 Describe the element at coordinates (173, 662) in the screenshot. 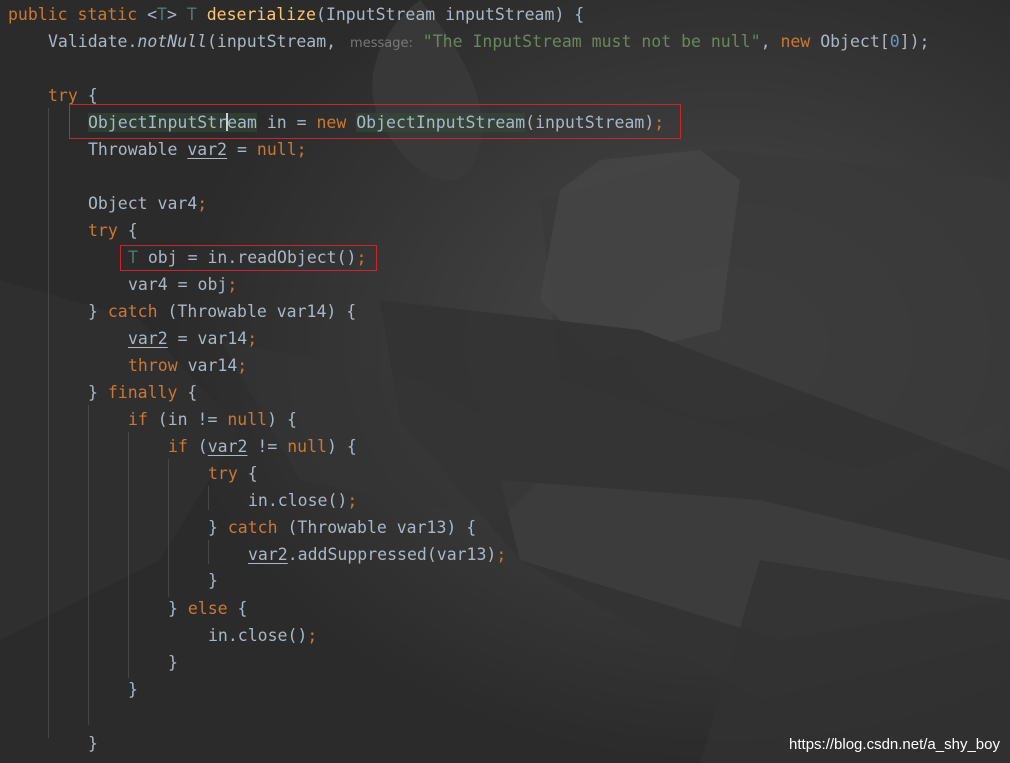

I see `code-line-23: }` at that location.